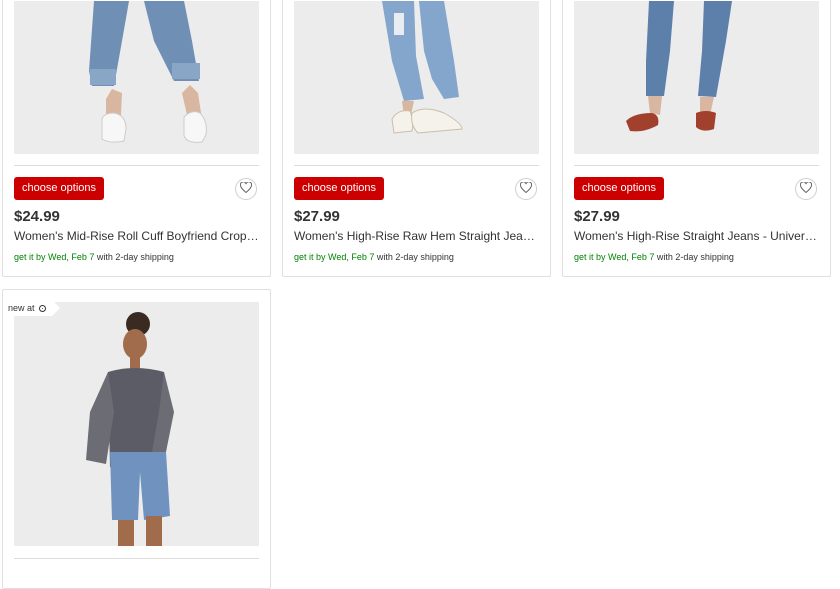  What do you see at coordinates (21, 308) in the screenshot?
I see `badge-label: new at` at bounding box center [21, 308].